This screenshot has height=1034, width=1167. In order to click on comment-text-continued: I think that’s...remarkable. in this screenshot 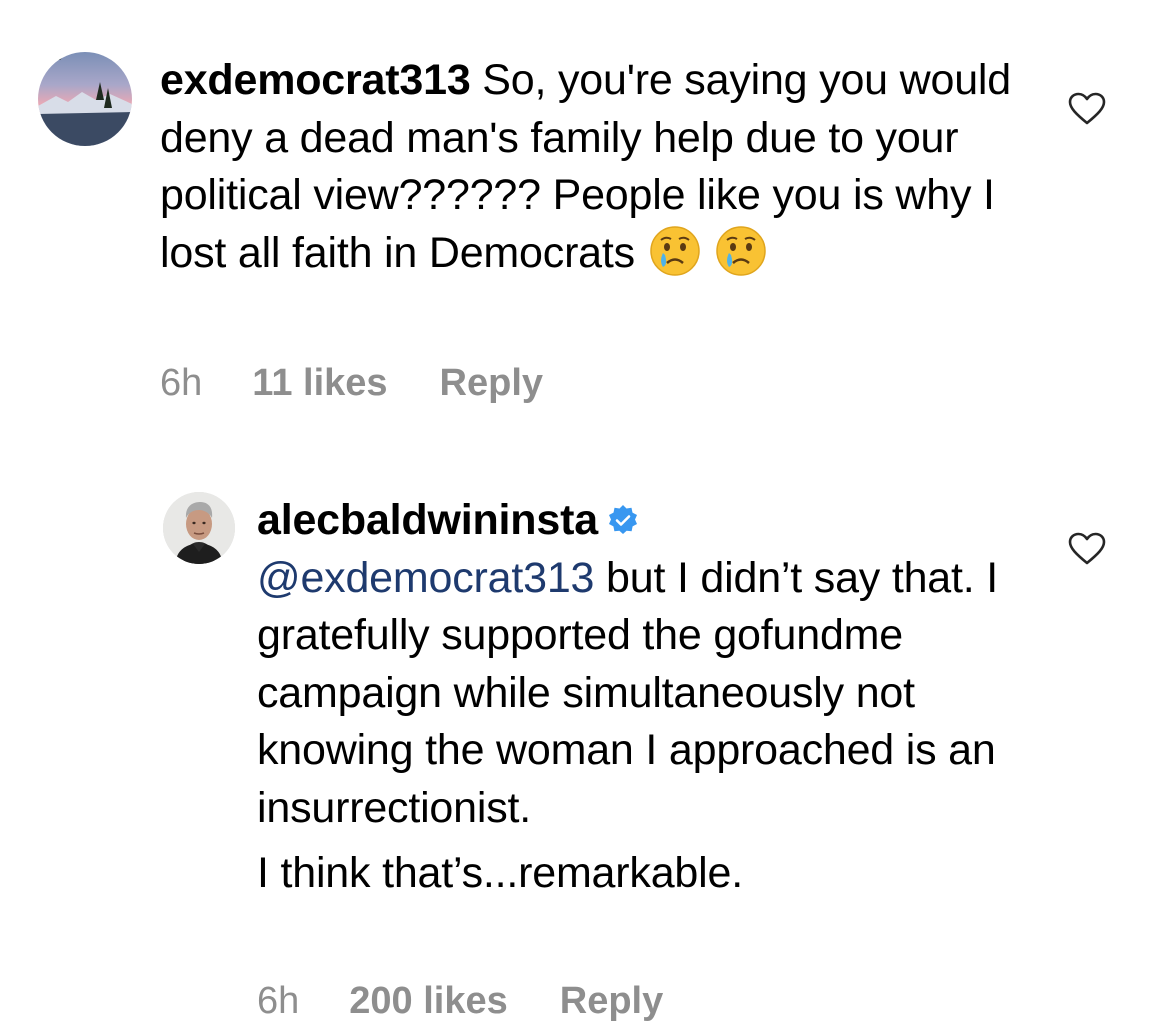, I will do `click(500, 873)`.